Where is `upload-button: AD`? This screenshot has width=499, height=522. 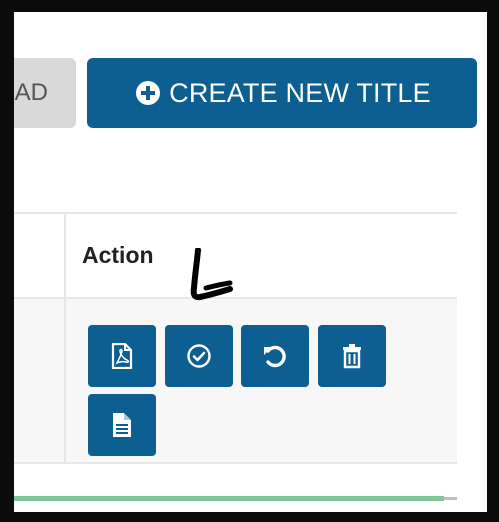
upload-button: AD is located at coordinates (45, 93).